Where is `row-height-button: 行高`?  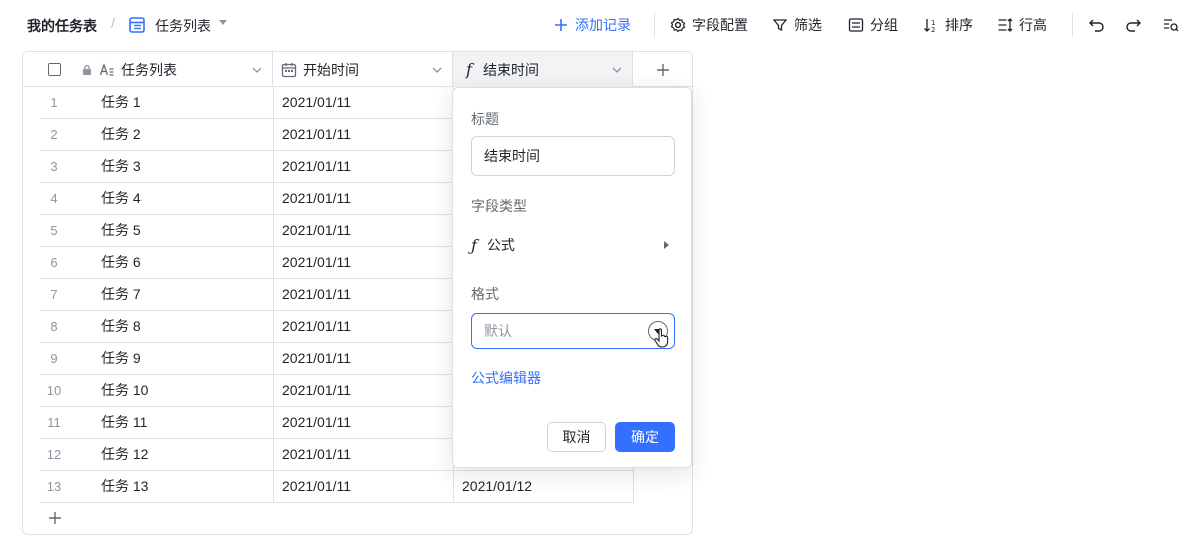
row-height-button: 行高 is located at coordinates (1022, 25).